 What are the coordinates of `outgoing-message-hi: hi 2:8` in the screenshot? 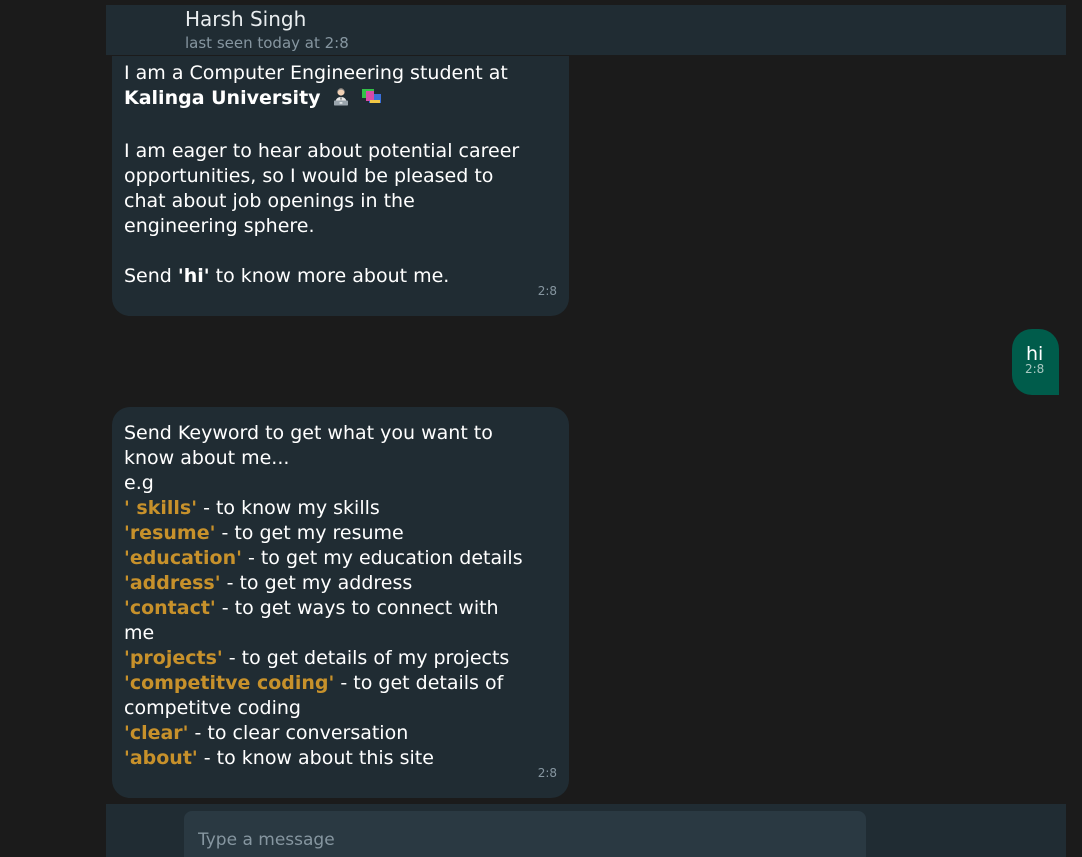 It's located at (1035, 362).